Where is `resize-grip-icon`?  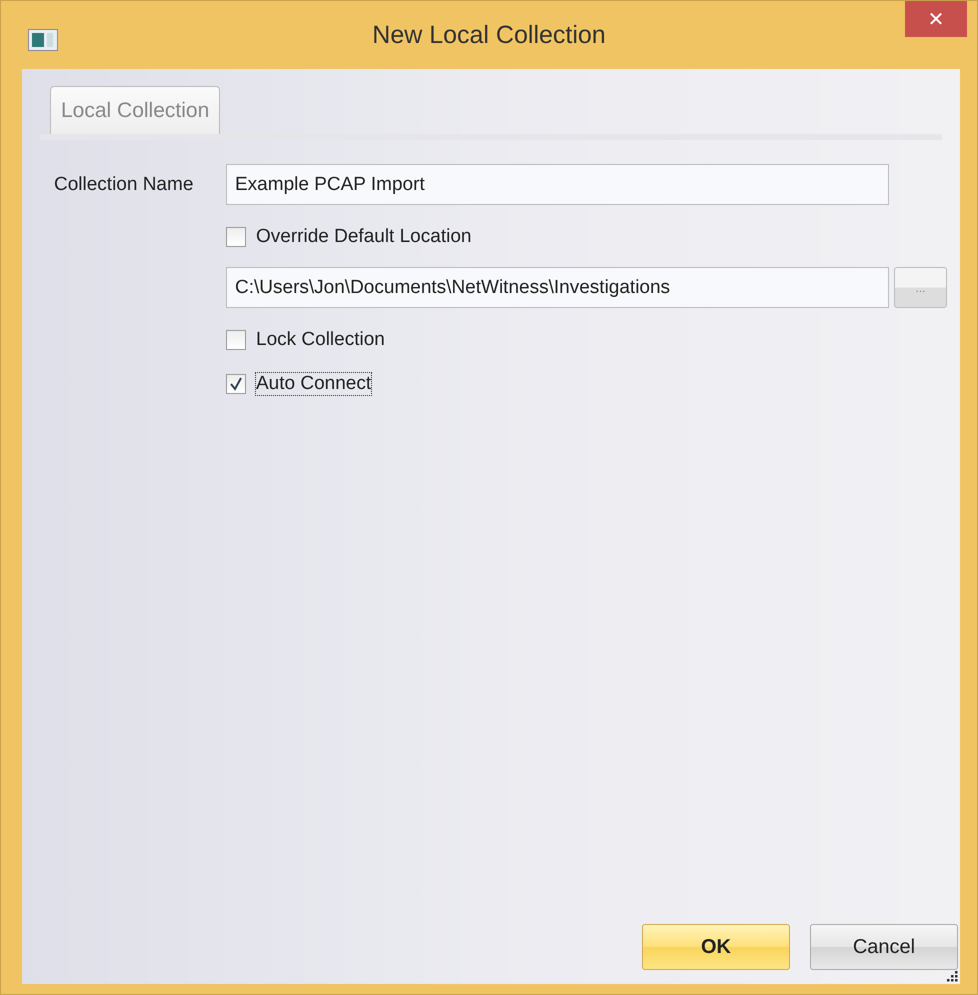 resize-grip-icon is located at coordinates (952, 976).